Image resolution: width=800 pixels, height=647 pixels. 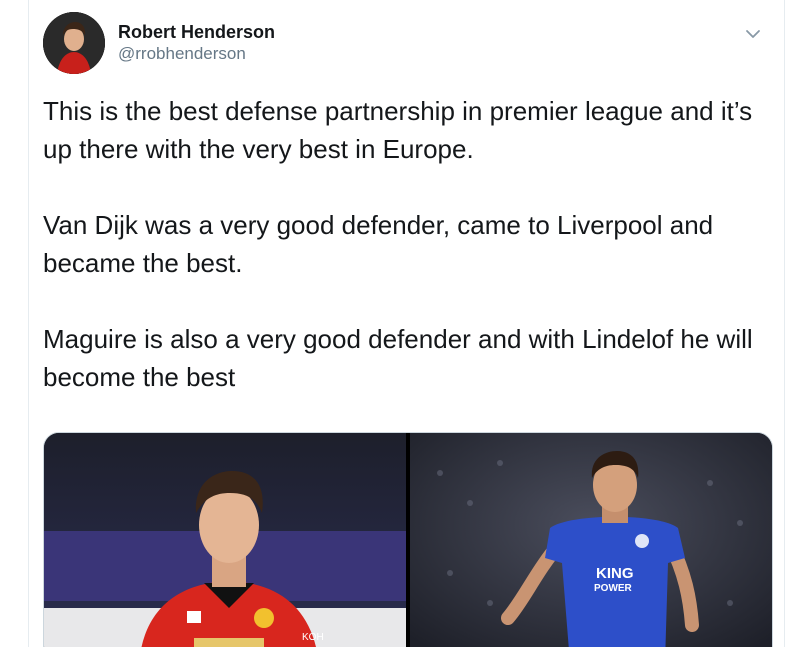 I want to click on chevron-down-icon, so click(x=753, y=34).